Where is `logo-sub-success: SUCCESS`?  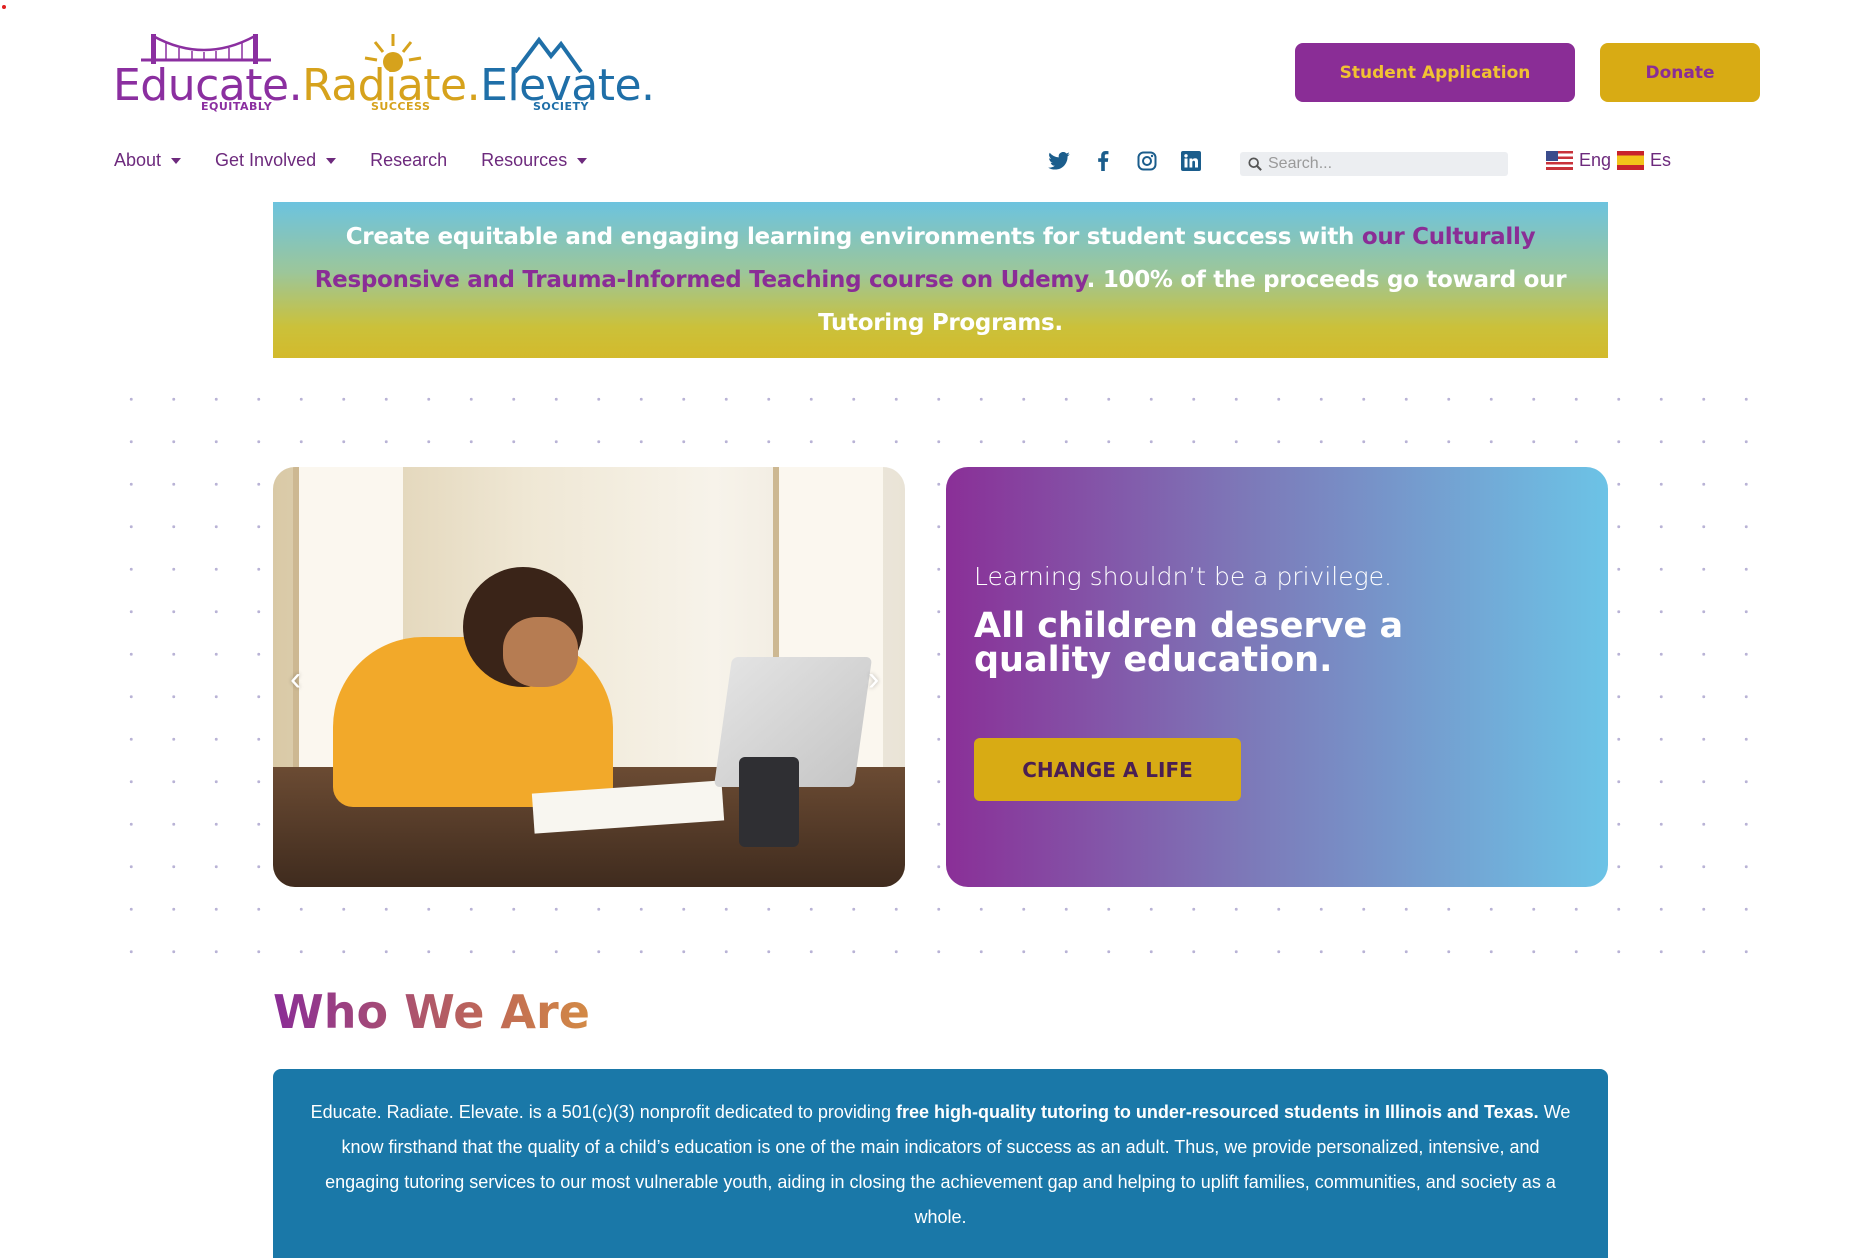
logo-sub-success: SUCCESS is located at coordinates (401, 106).